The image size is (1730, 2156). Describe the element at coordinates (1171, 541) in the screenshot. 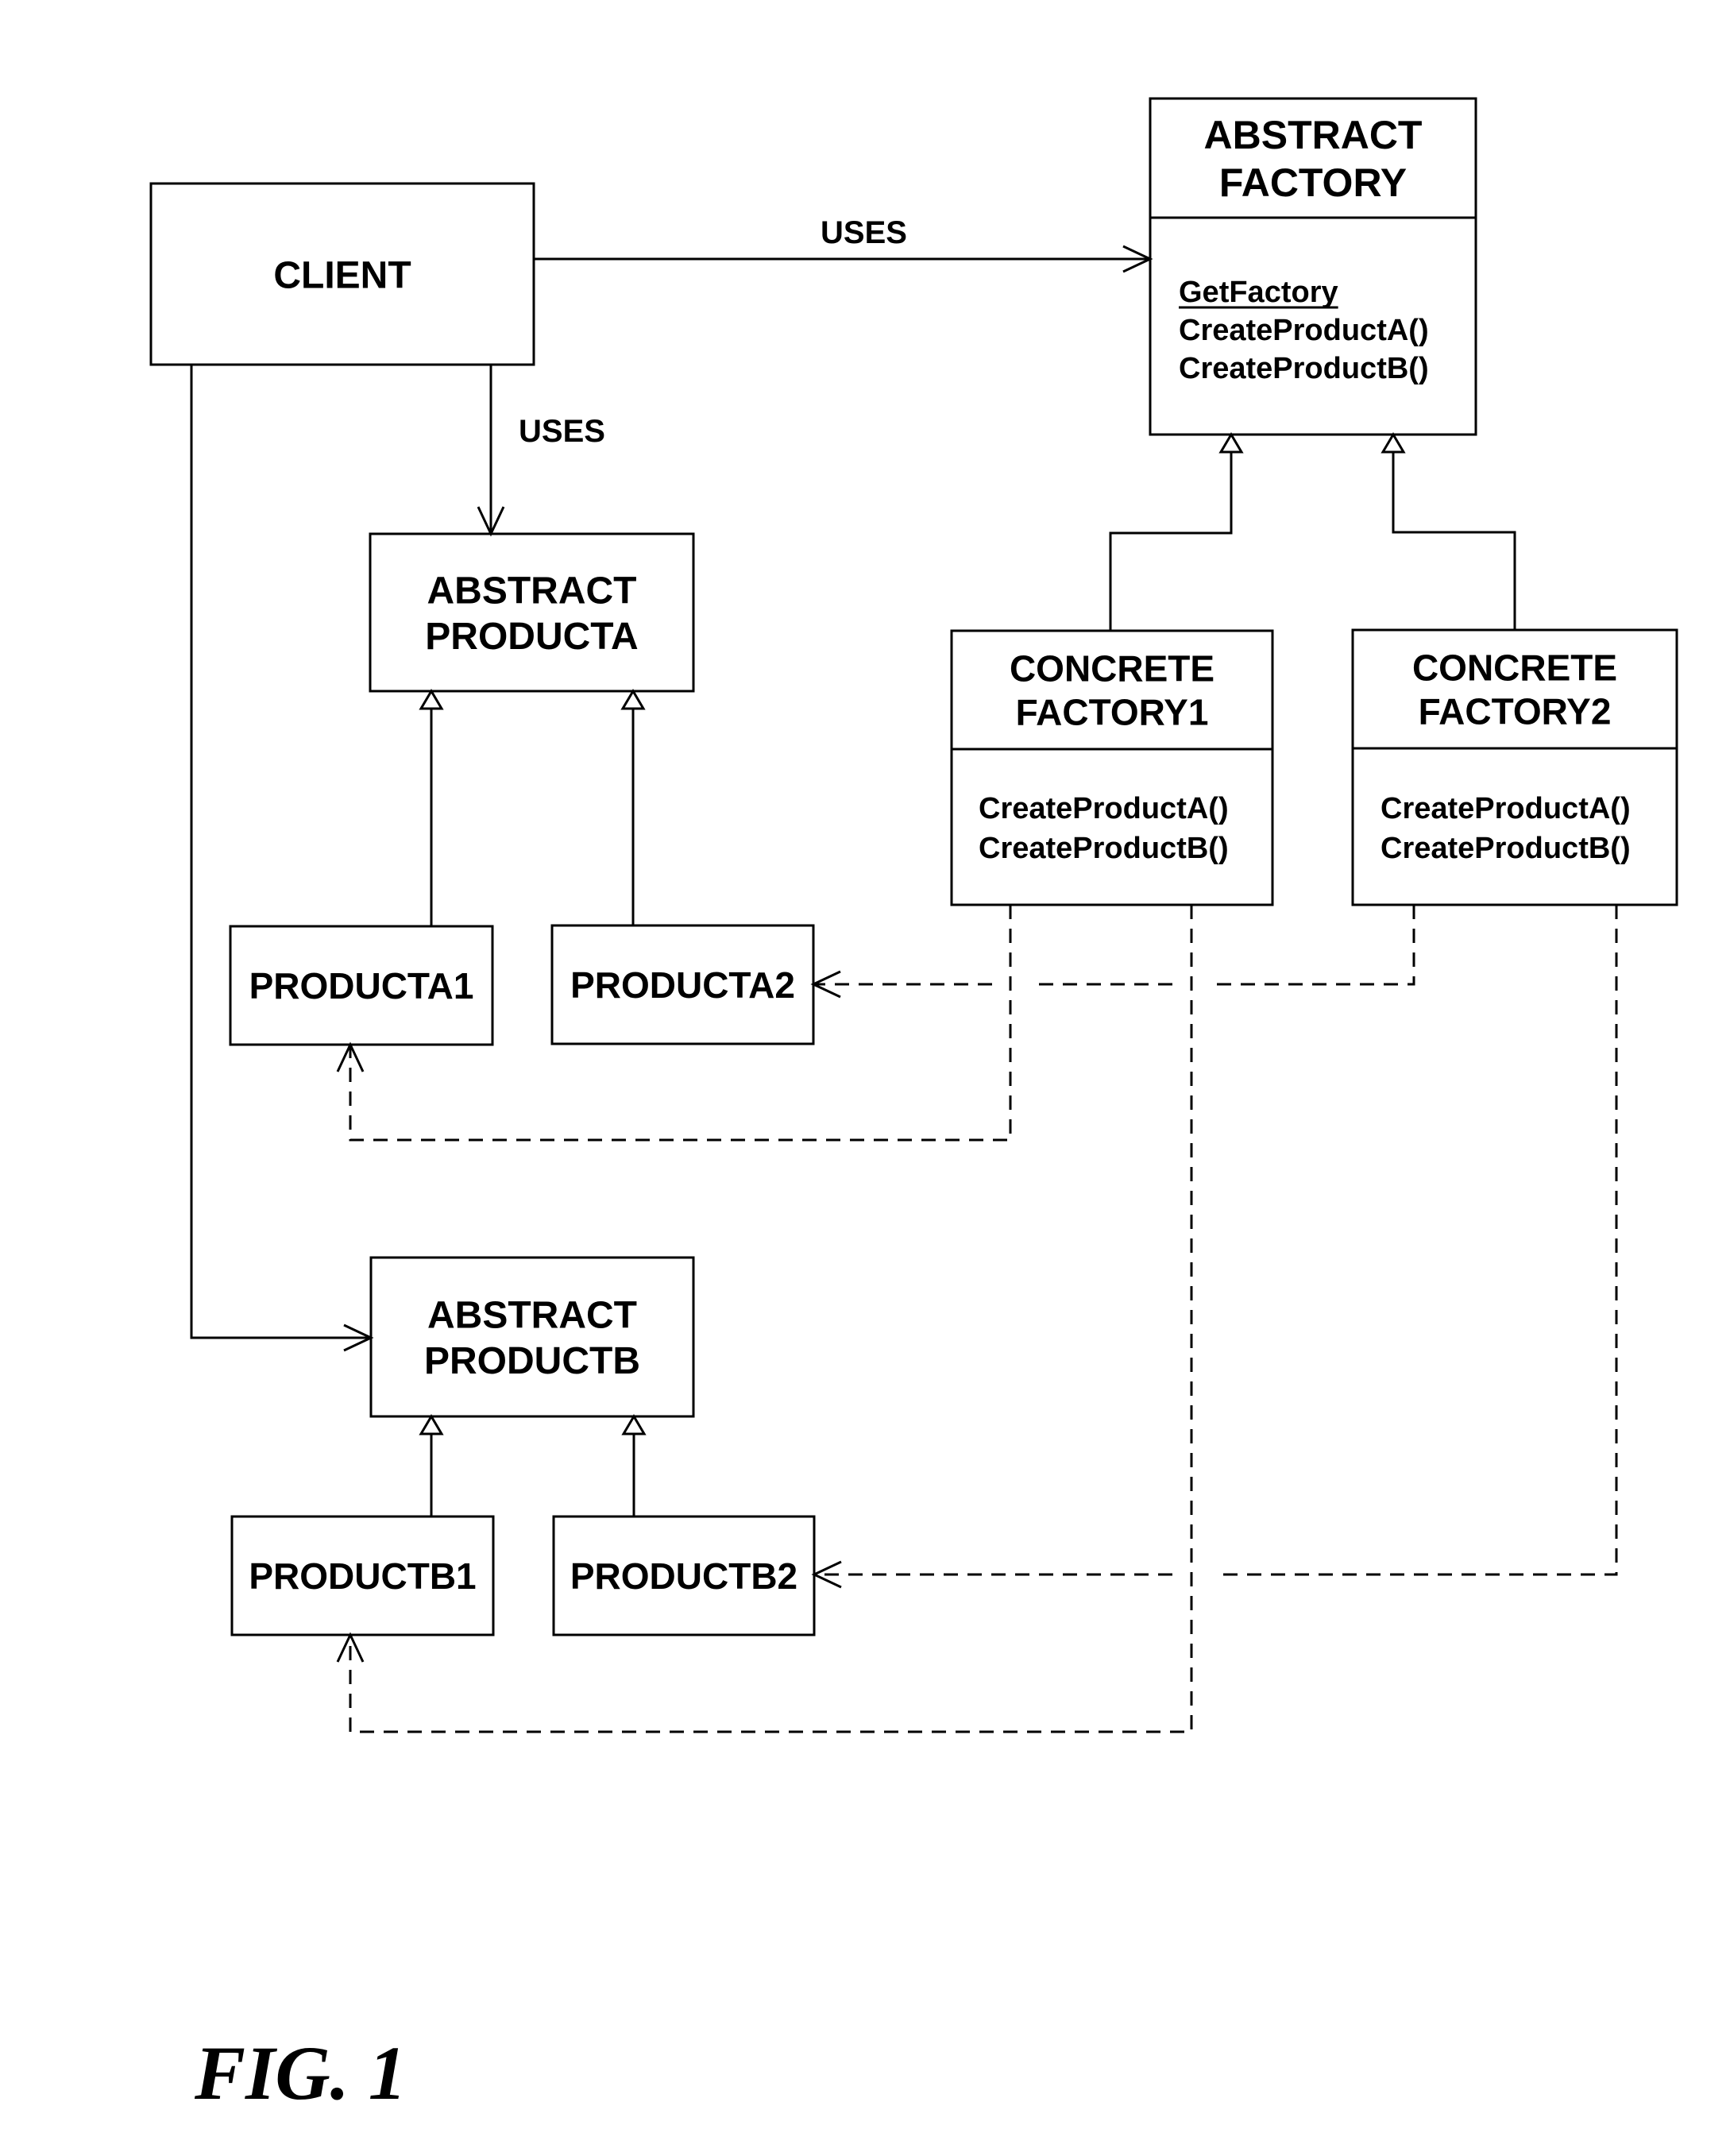

I see `edge-cf1-extends-abstract-factory` at that location.